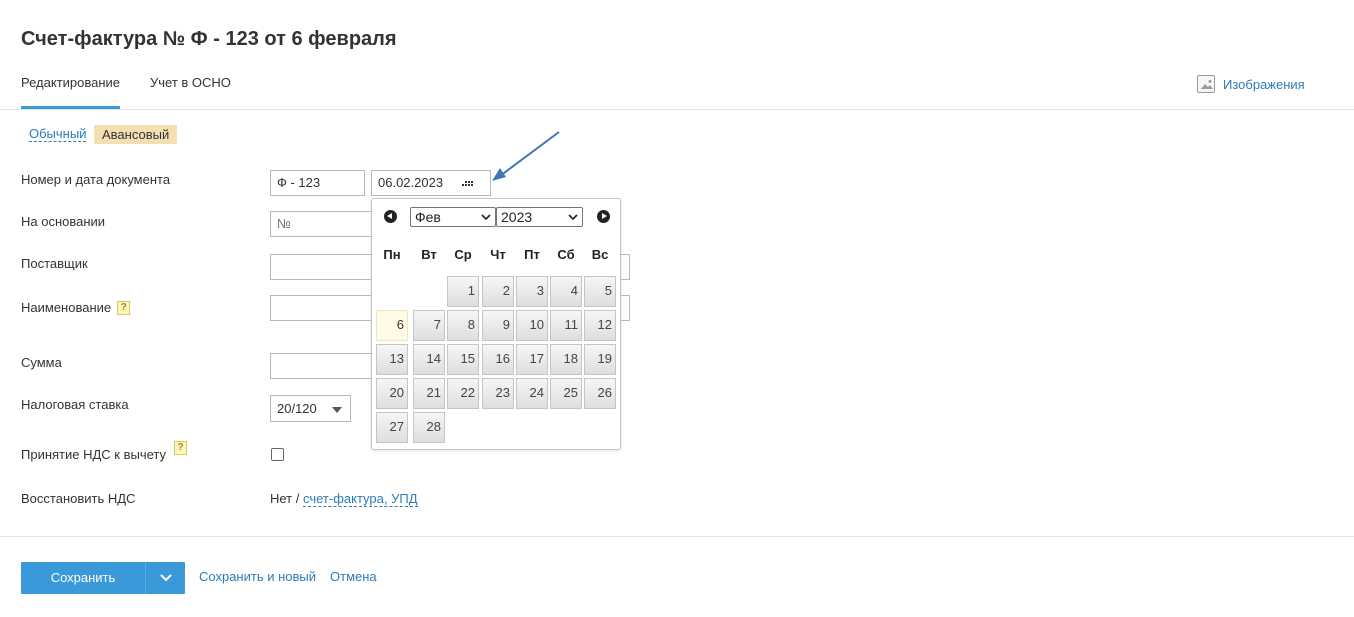 The image size is (1354, 617). I want to click on save-button-group: Сохранить, so click(103, 578).